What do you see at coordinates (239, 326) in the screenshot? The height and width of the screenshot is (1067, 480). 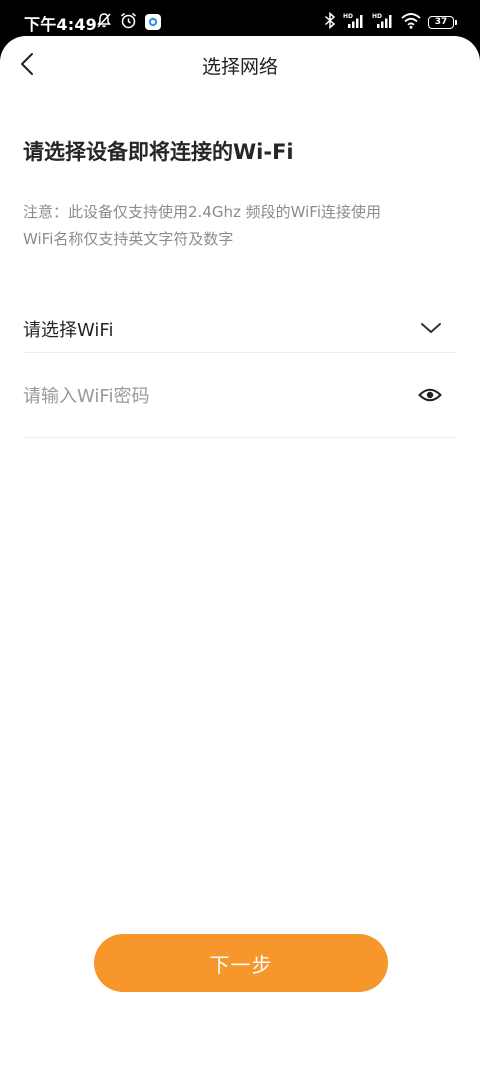 I see `wifi-select-dropdown: 请选择WiFi` at bounding box center [239, 326].